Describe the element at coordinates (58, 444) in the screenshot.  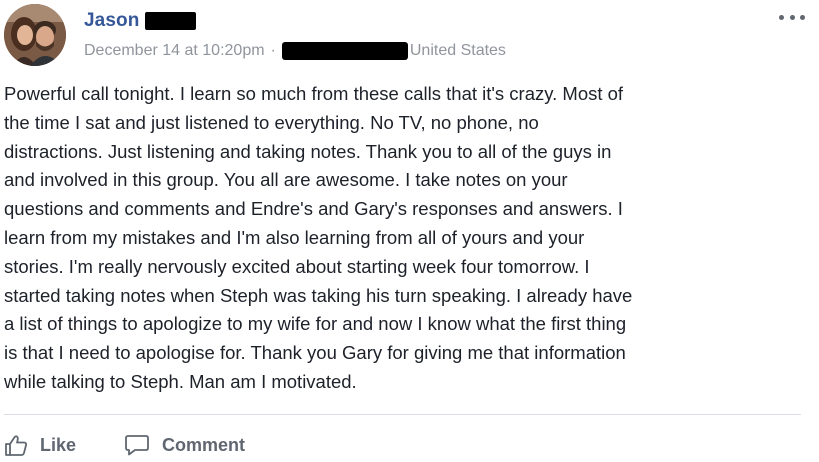
I see `like-label: Like` at that location.